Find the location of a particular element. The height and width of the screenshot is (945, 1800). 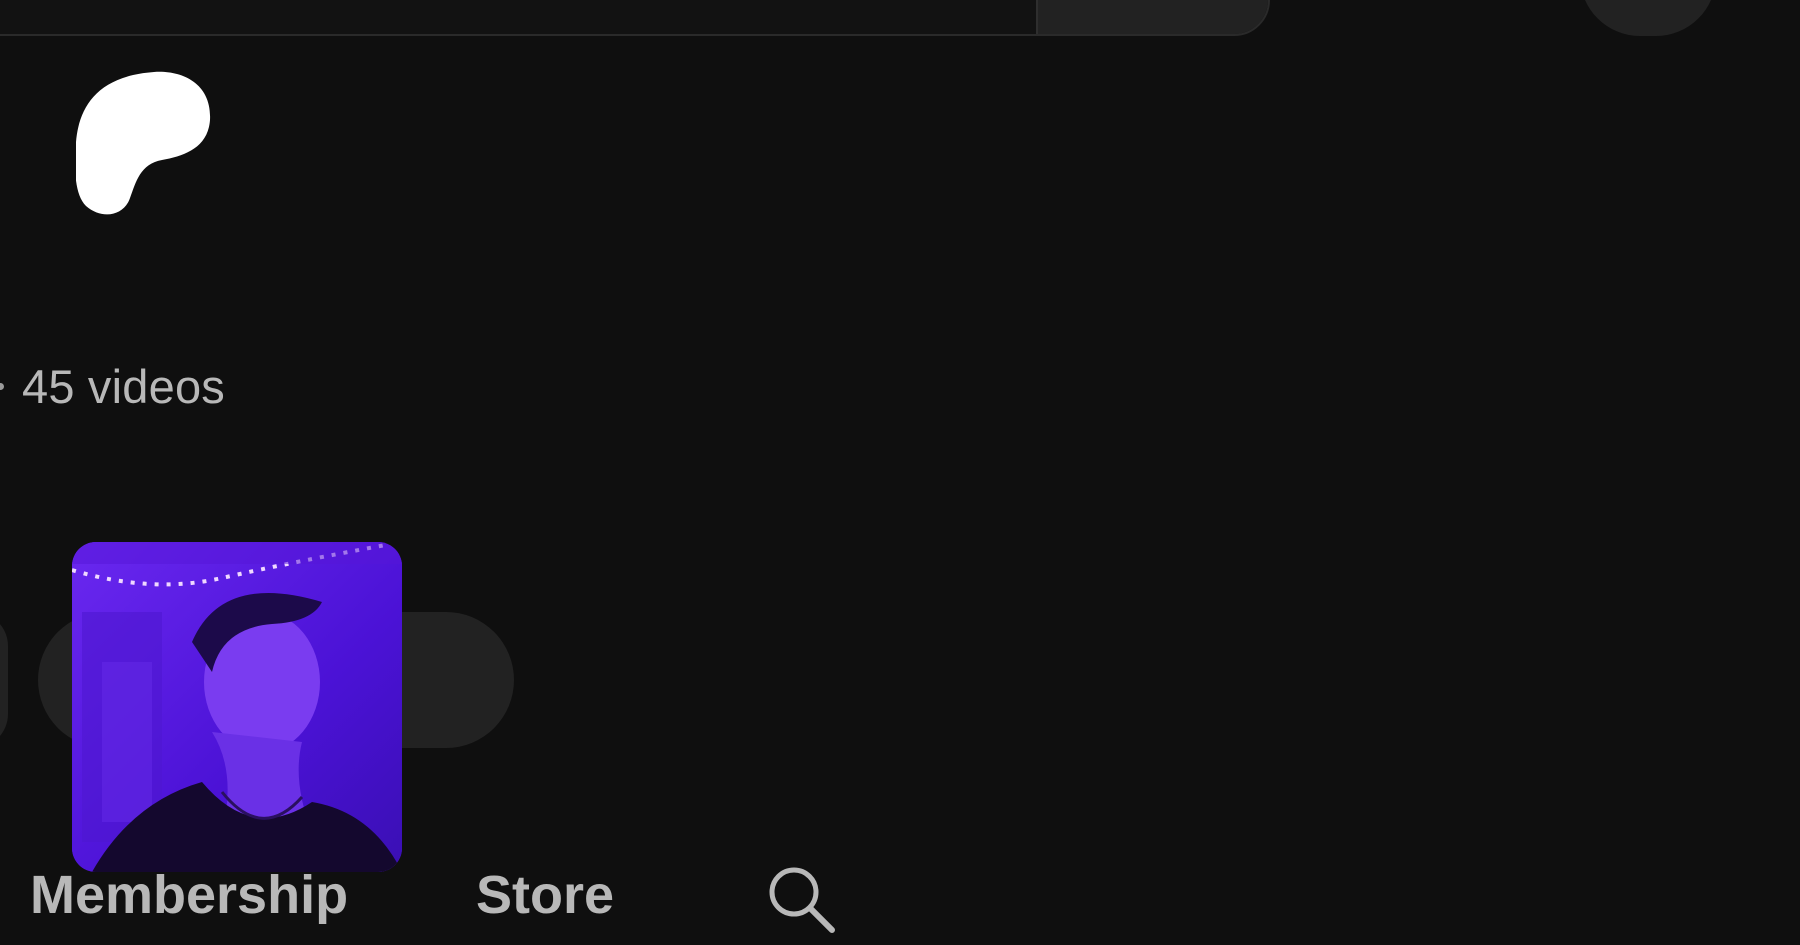

tab-store: Store is located at coordinates (545, 895).